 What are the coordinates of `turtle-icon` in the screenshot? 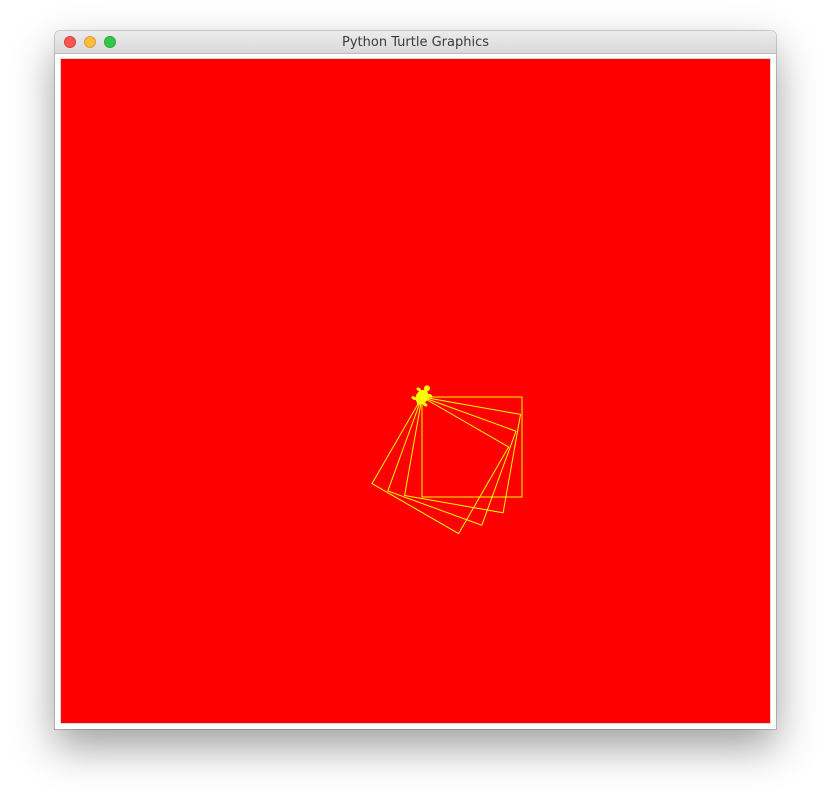 It's located at (422, 396).